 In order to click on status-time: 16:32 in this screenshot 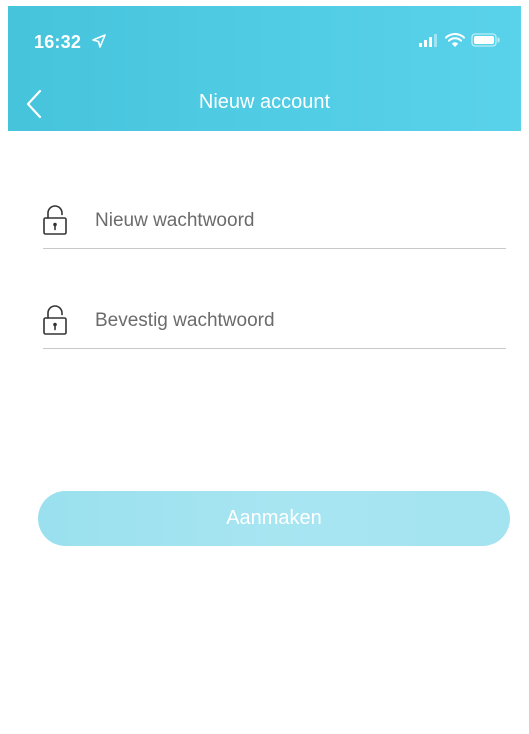, I will do `click(58, 42)`.